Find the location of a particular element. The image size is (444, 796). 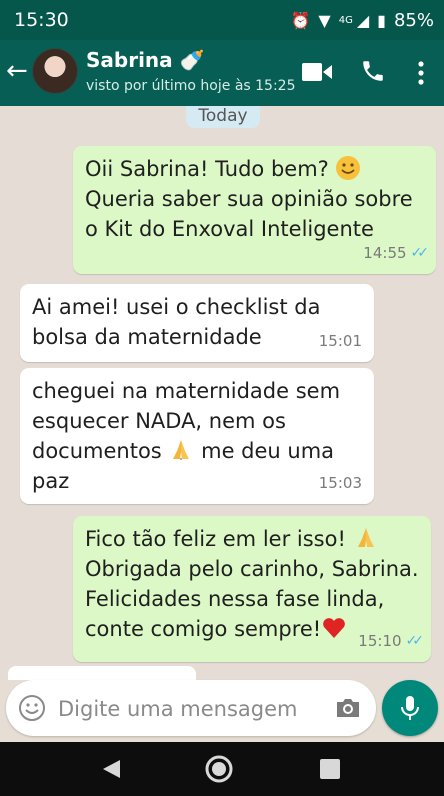

mic-icon is located at coordinates (410, 708).